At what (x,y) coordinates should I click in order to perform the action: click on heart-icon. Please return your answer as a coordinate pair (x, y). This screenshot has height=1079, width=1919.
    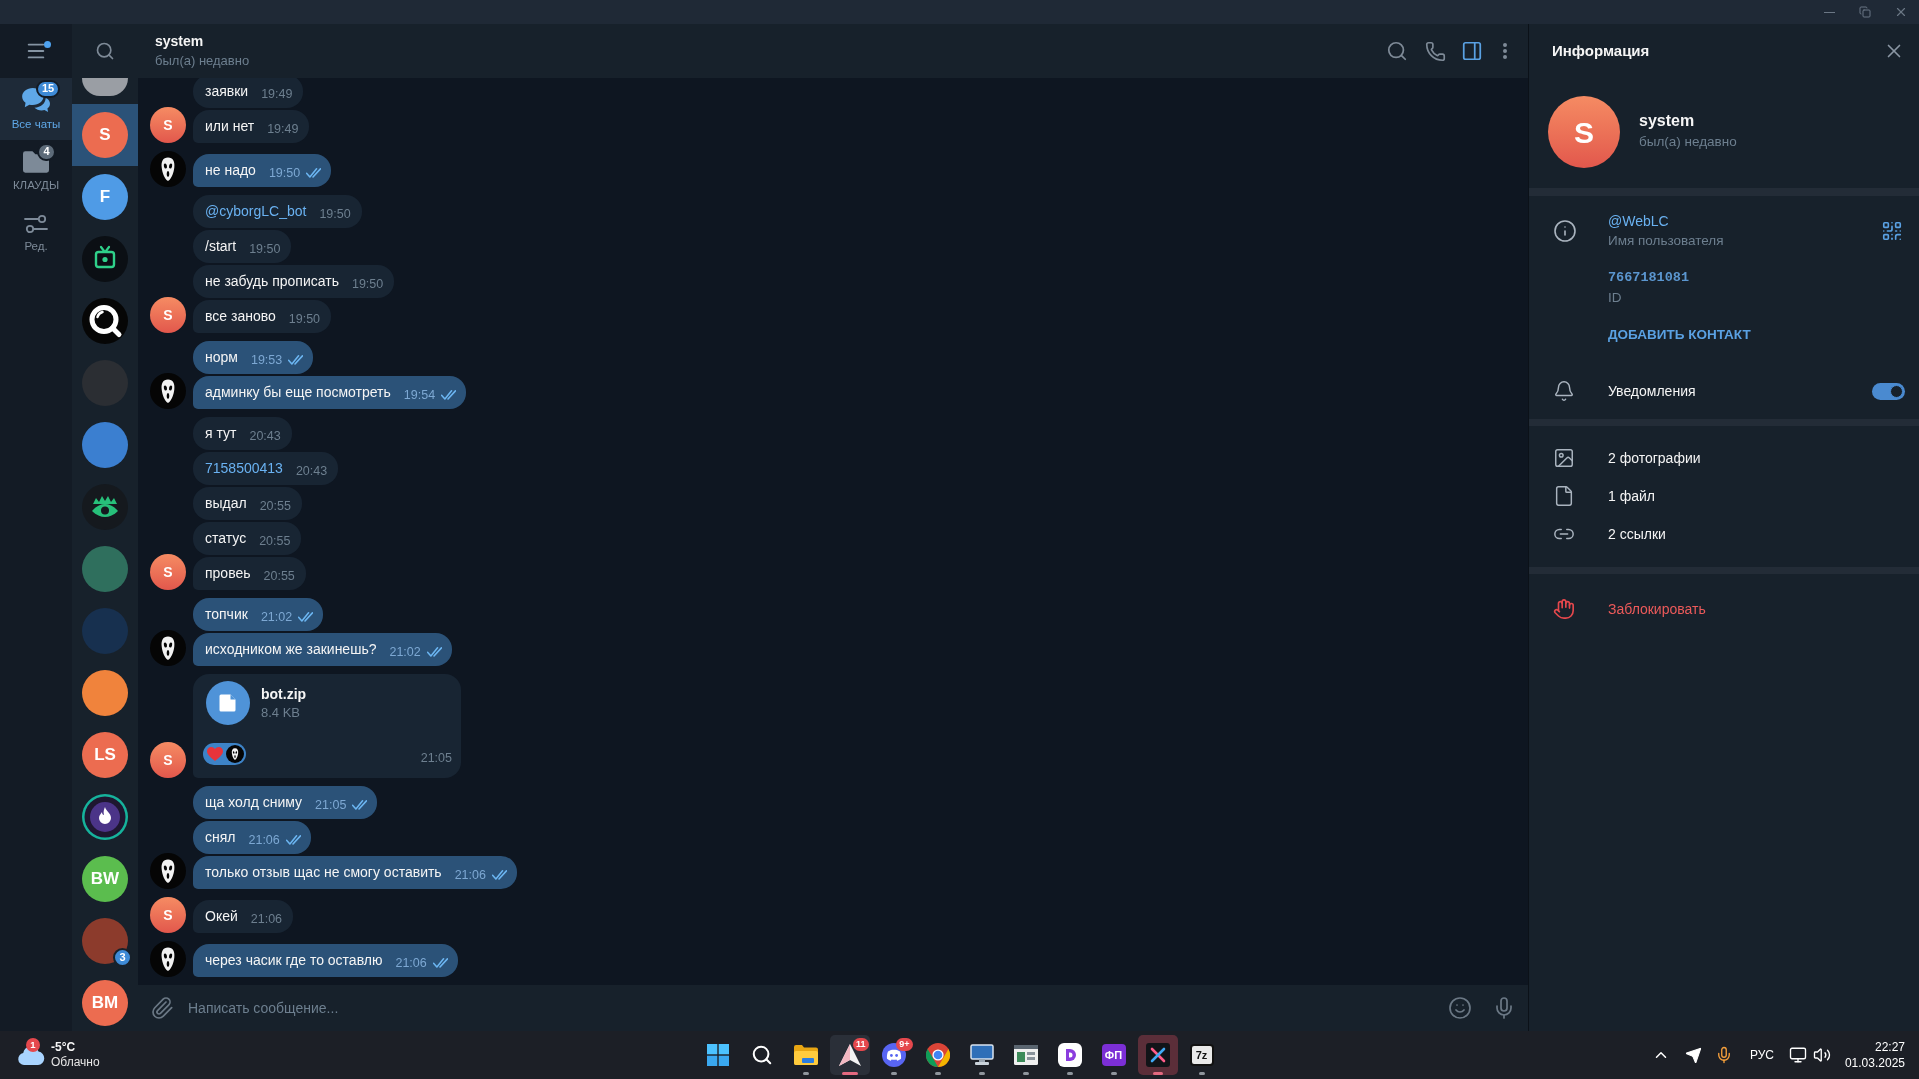
    Looking at the image, I should click on (215, 754).